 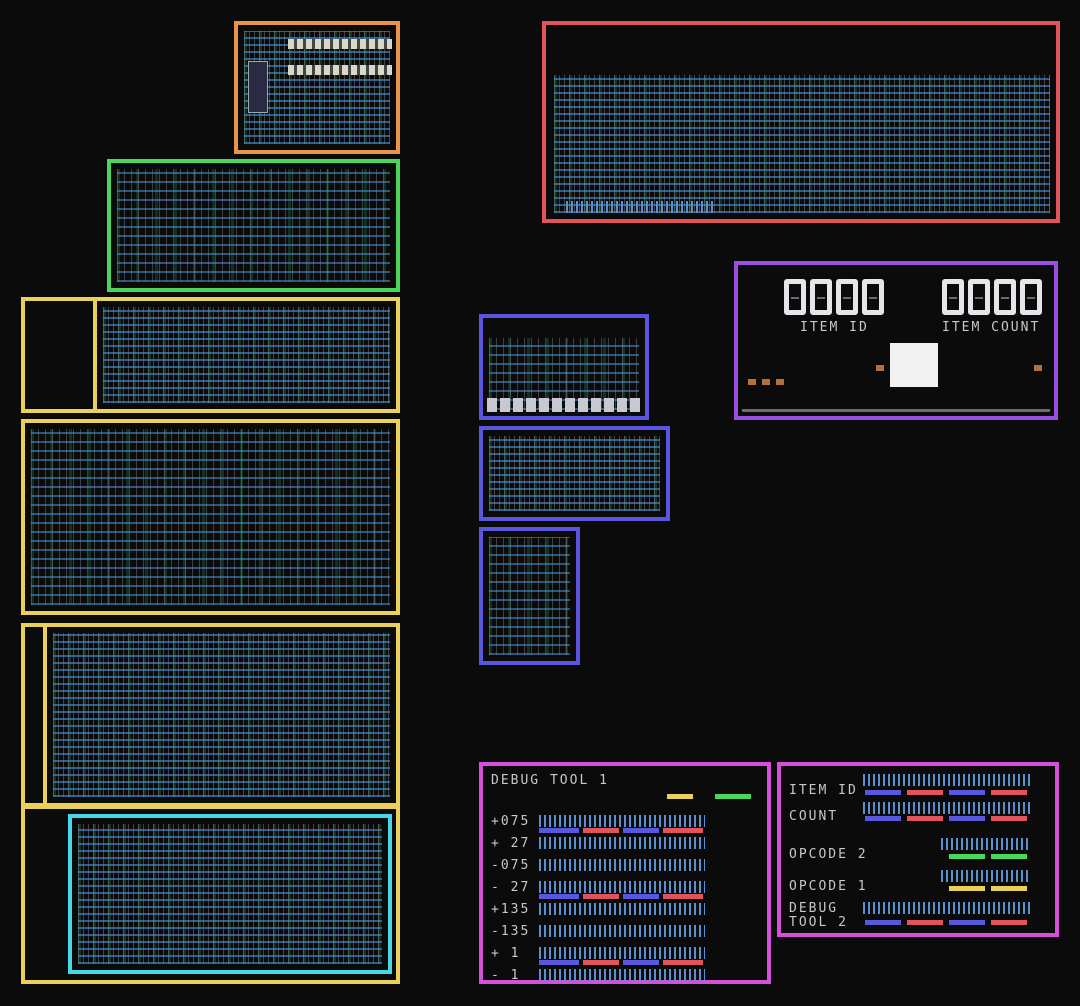 I want to click on debug-row-label: - 27, so click(x=511, y=887).